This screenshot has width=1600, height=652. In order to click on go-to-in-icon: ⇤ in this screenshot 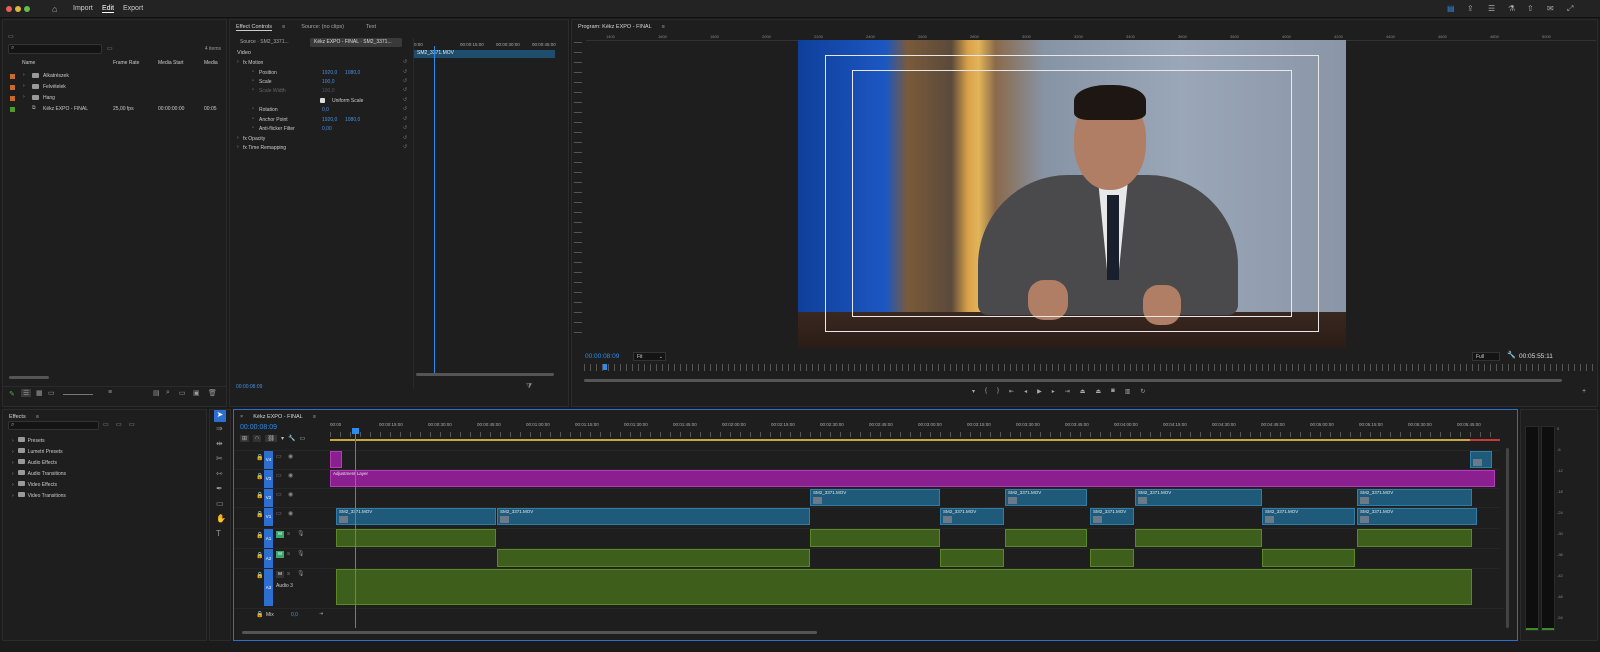, I will do `click(1011, 393)`.